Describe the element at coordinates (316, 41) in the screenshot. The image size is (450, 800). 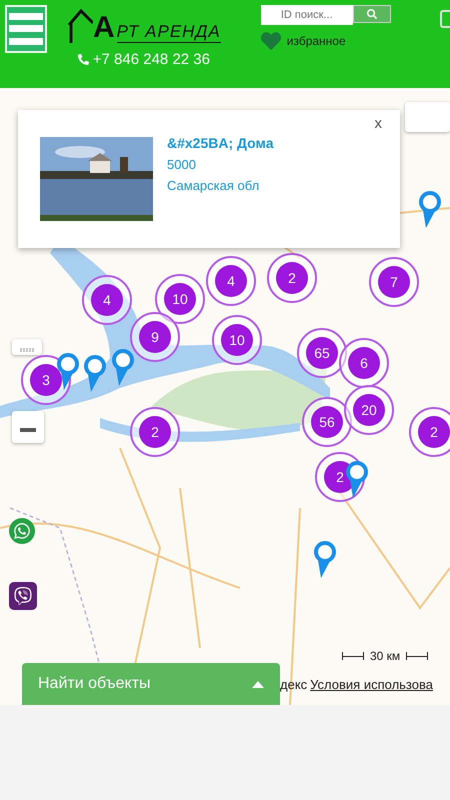
I see `favorites-link: избранное` at that location.